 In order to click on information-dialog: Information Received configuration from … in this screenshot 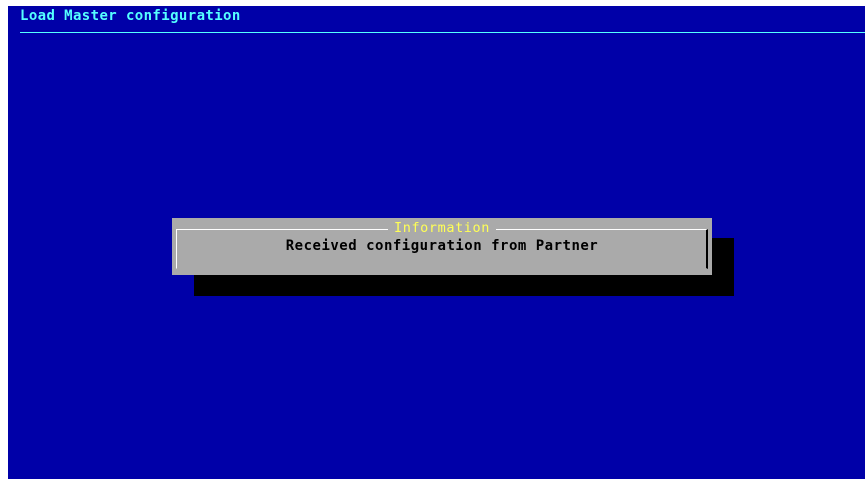, I will do `click(442, 246)`.